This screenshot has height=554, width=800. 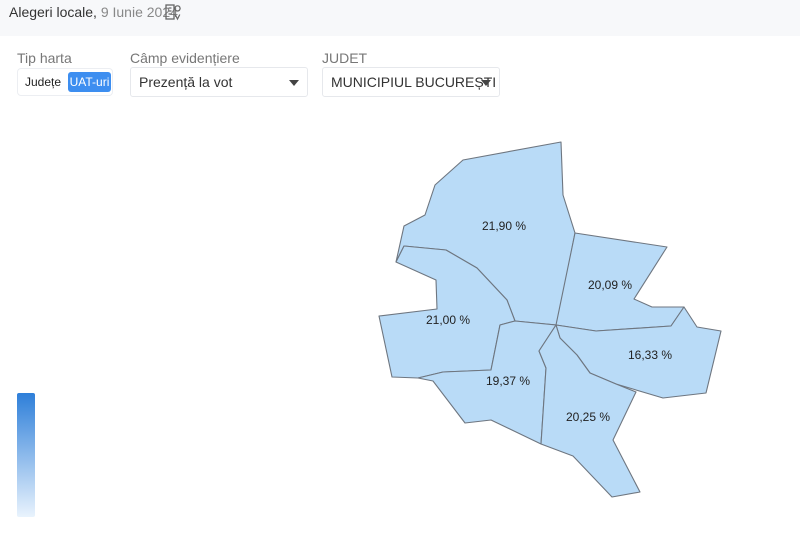 I want to click on region-label: 21,00 %, so click(x=448, y=320).